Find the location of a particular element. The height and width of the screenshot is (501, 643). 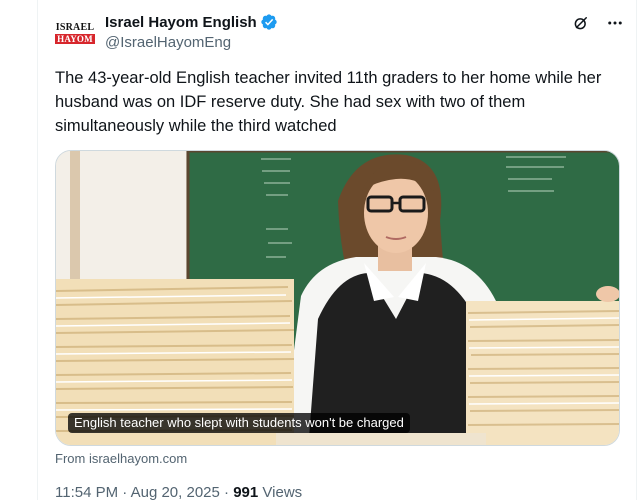

views-count: 991 is located at coordinates (246, 492).